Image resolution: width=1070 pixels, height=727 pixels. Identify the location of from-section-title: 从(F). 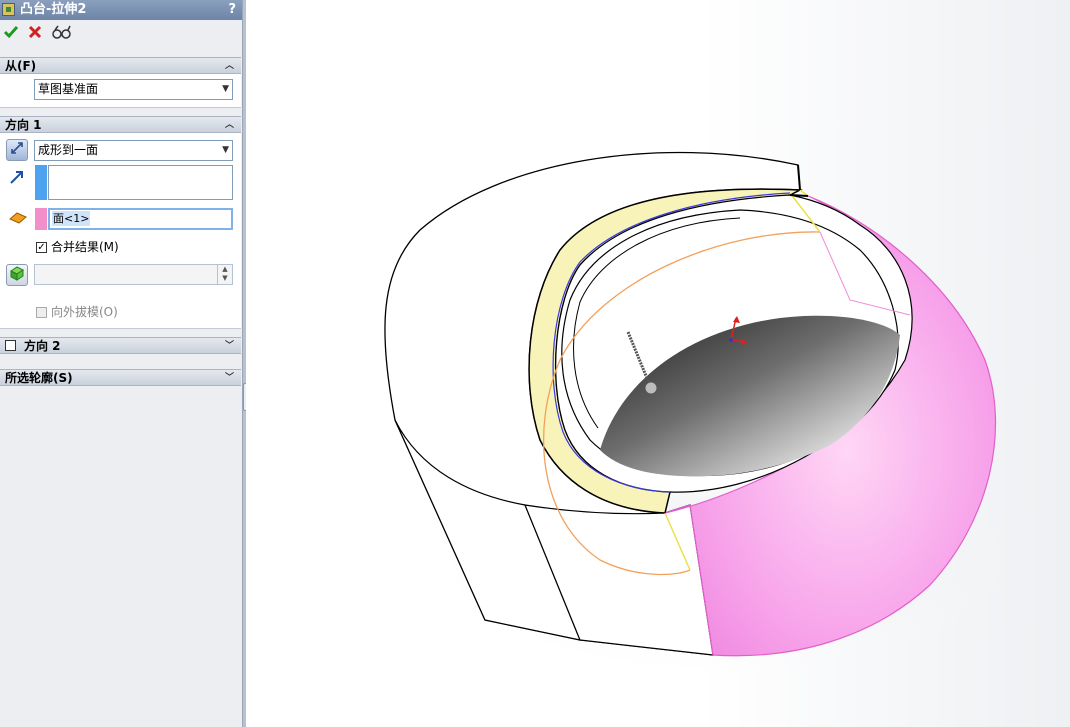
(21, 66).